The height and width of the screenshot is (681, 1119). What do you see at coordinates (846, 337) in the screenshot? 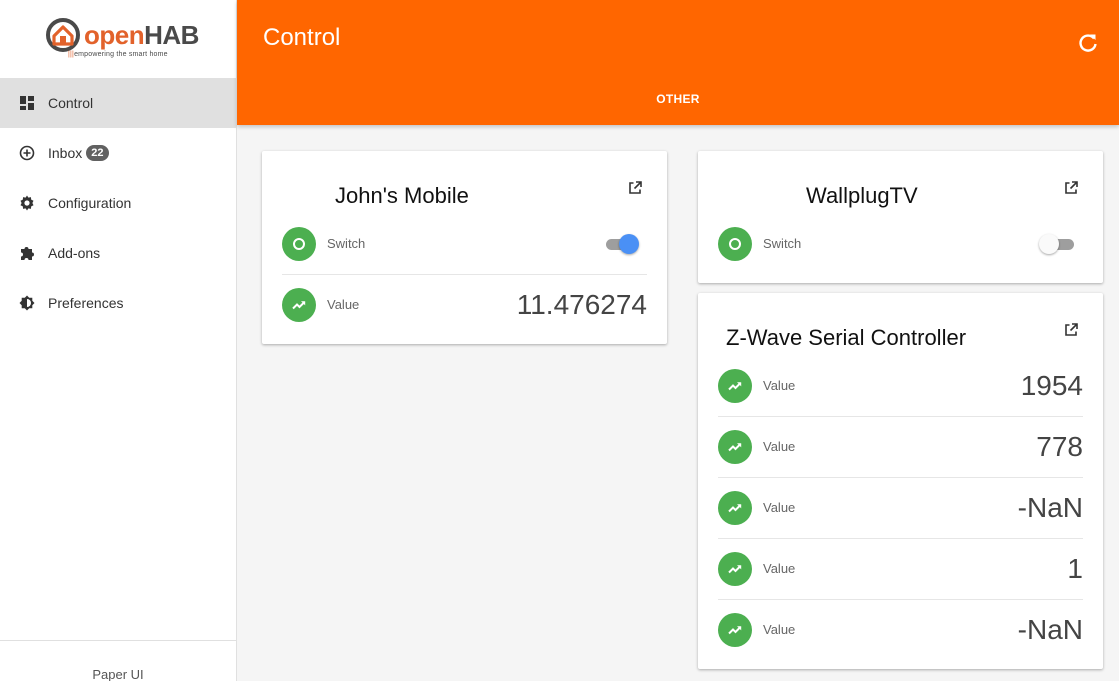
I see `card-title: Z-Wave Serial Controller` at bounding box center [846, 337].